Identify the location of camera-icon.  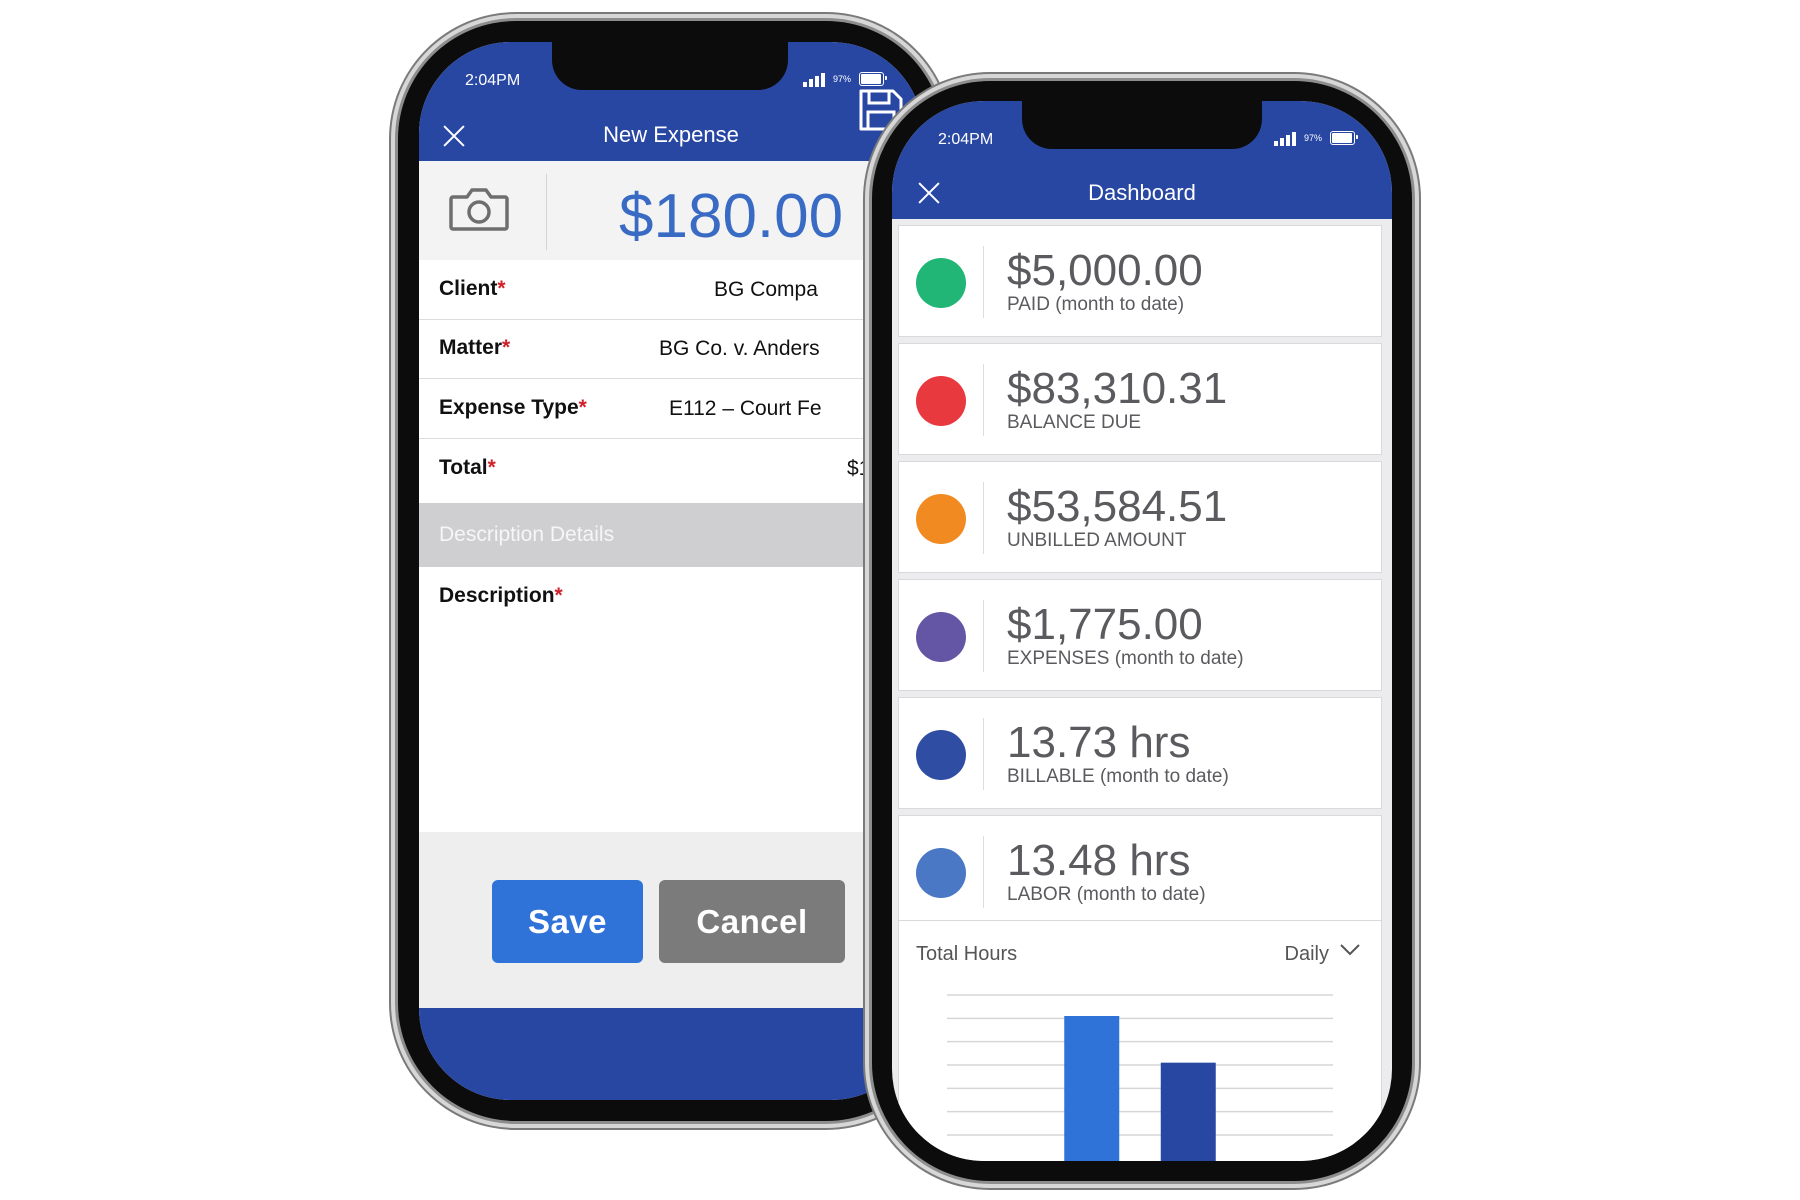
(479, 209).